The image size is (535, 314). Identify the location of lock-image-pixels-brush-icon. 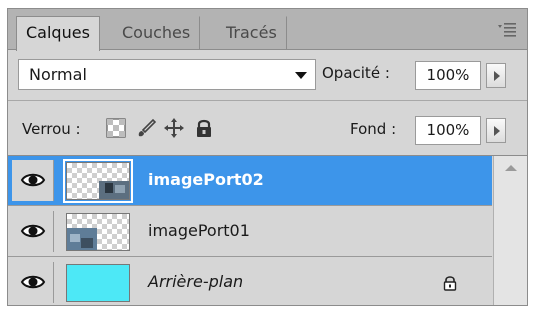
(146, 128).